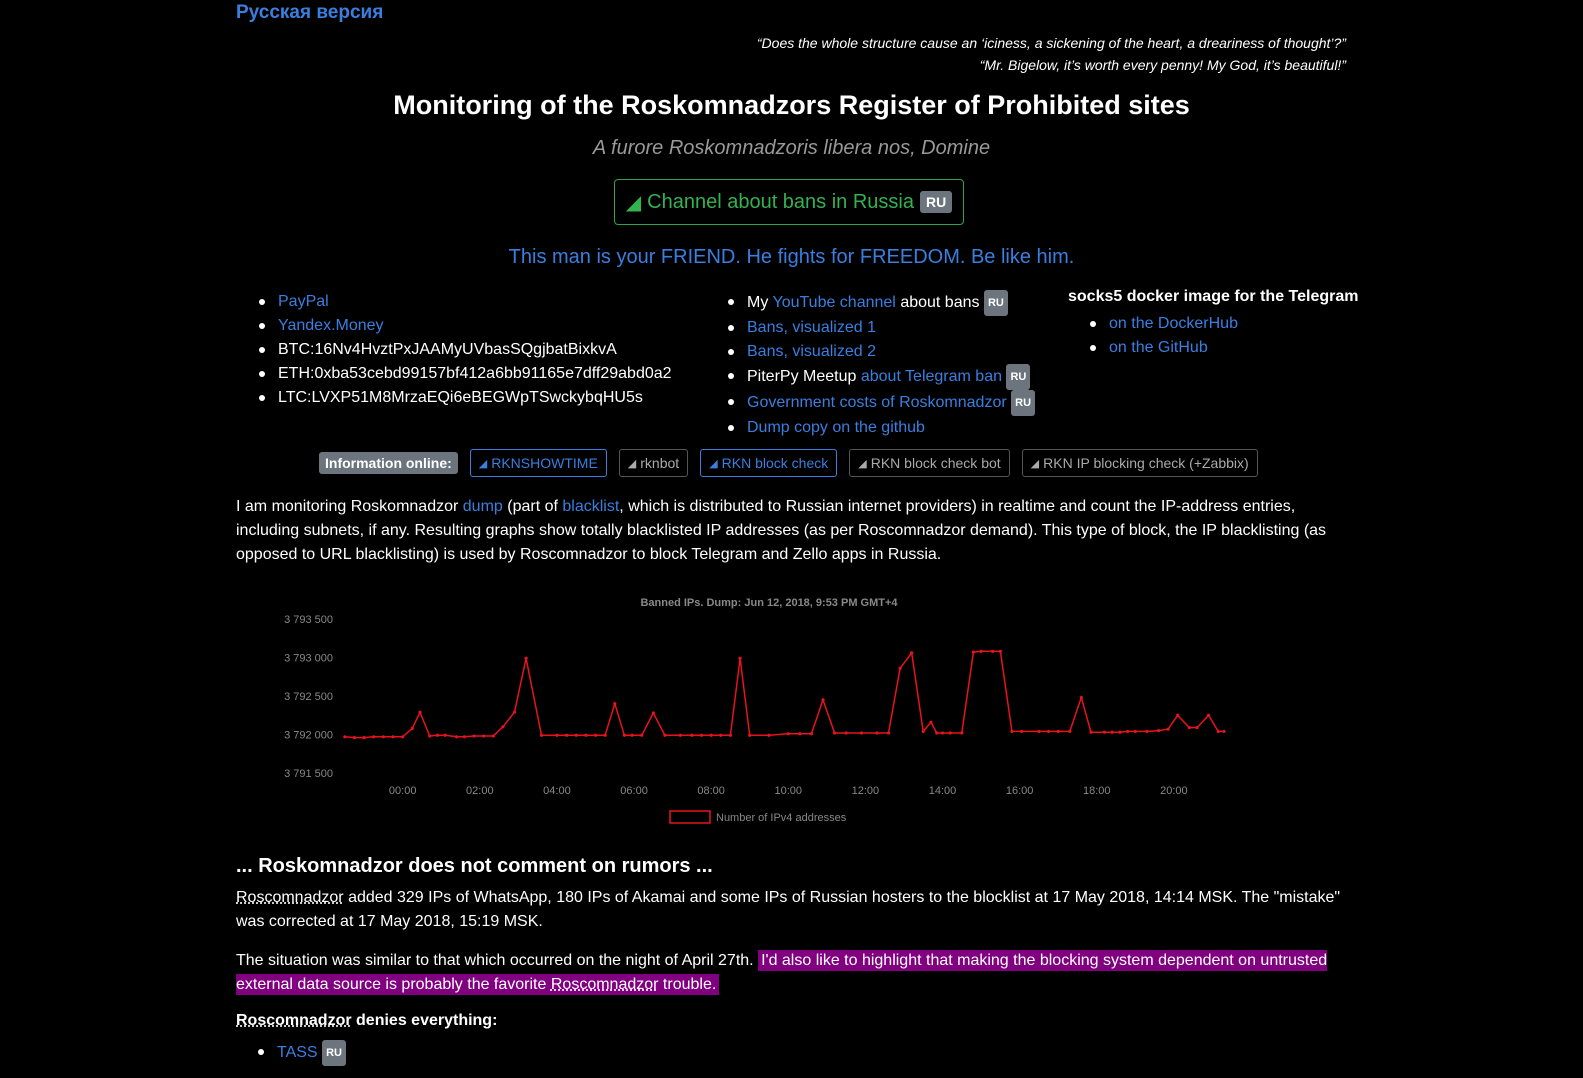 This screenshot has width=1583, height=1078. What do you see at coordinates (294, 1020) in the screenshot?
I see `roscomnadzor-abbr: Roscomnadzor` at bounding box center [294, 1020].